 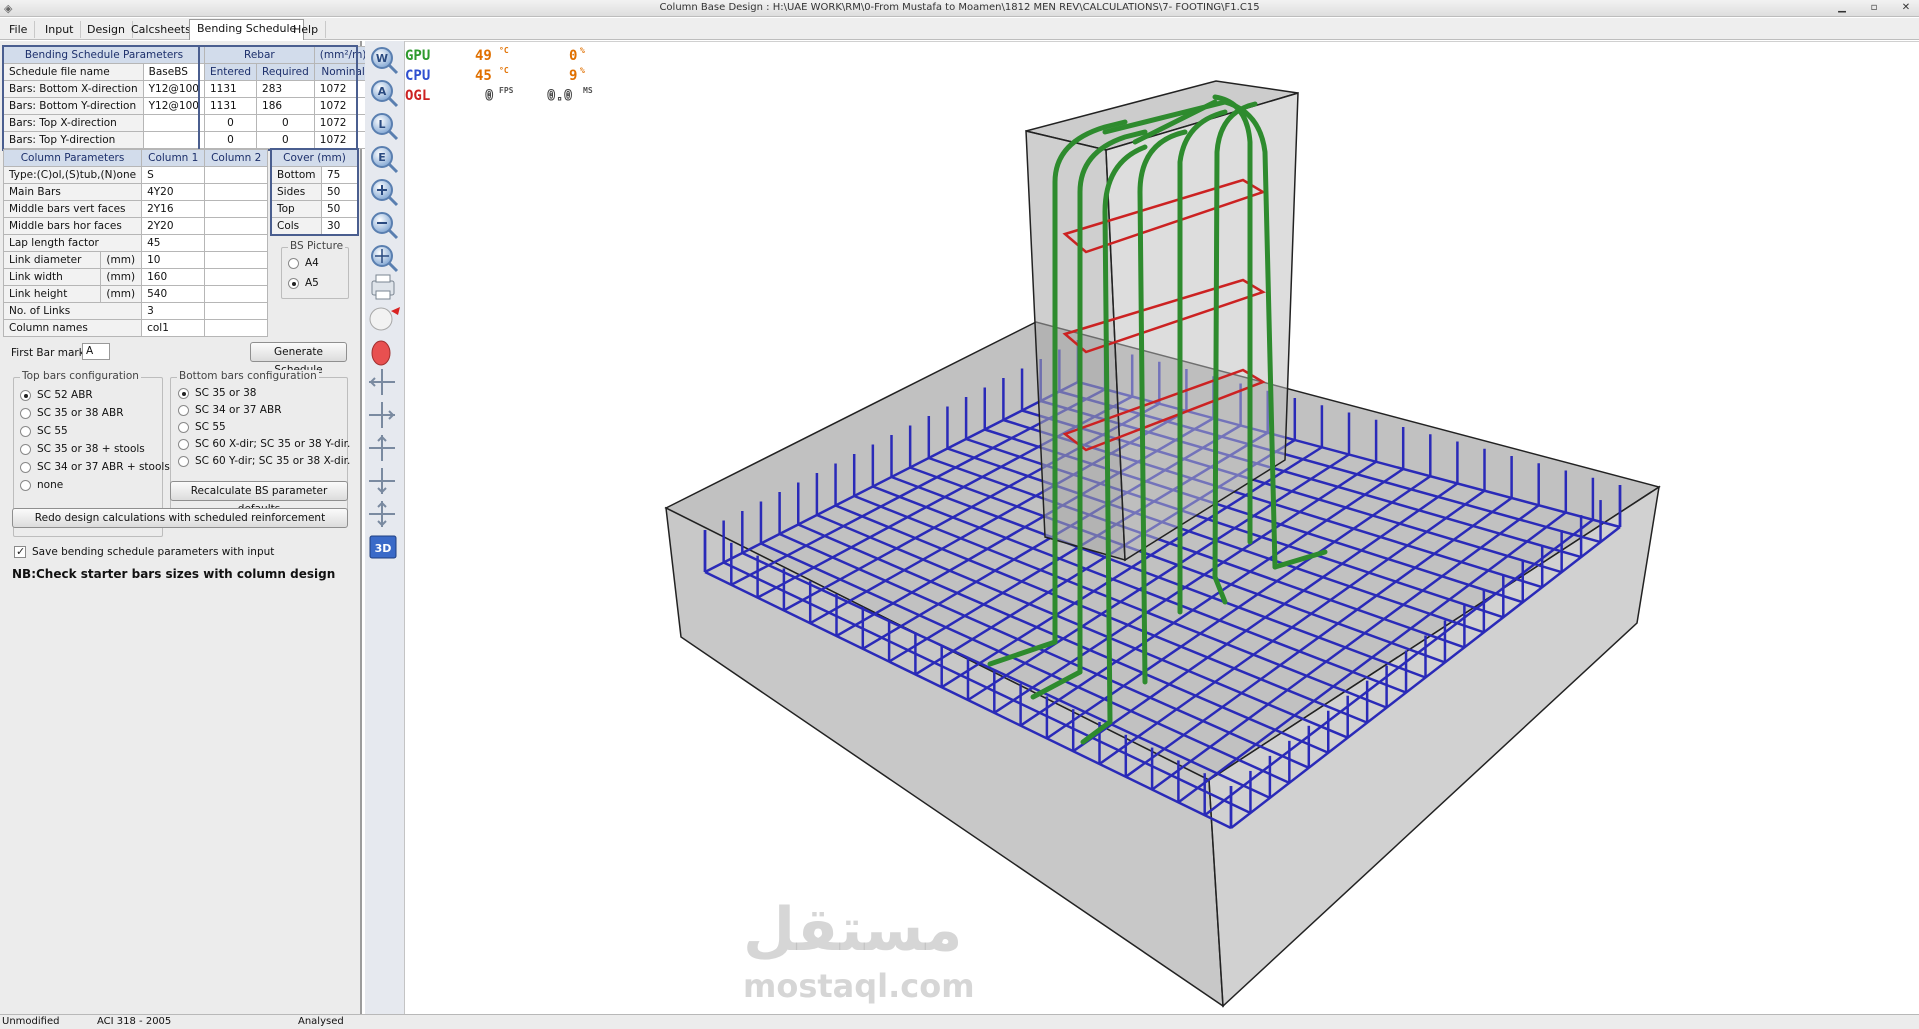 I want to click on link-width-c1: 160, so click(x=173, y=277).